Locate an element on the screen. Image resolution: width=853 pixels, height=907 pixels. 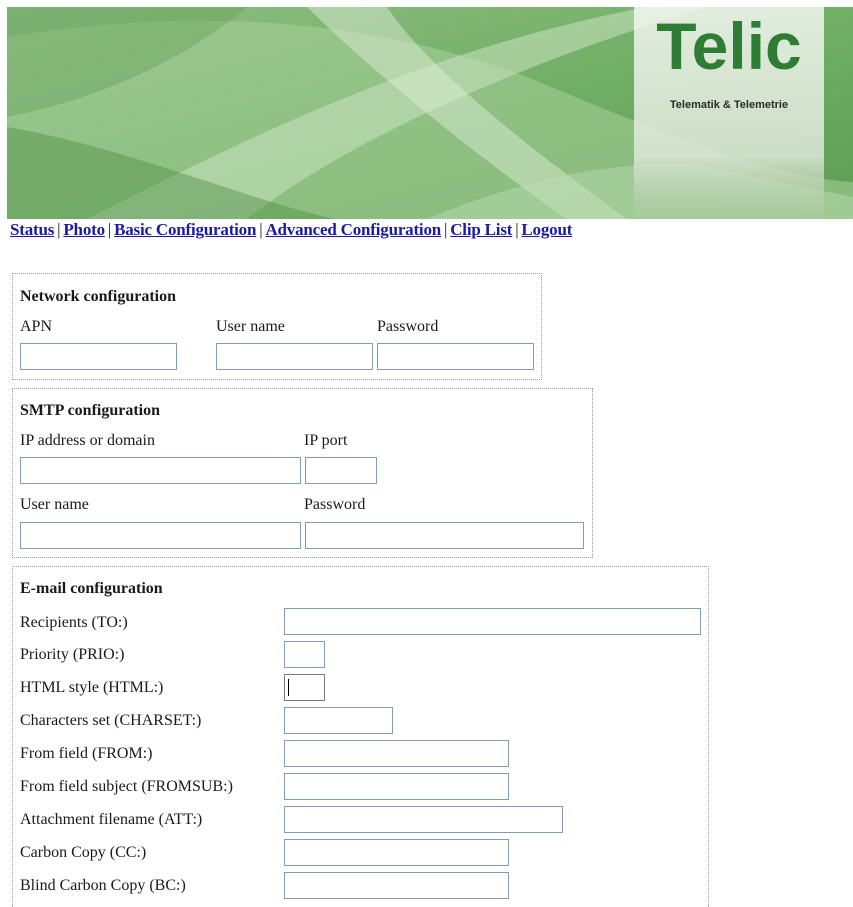
charset-input is located at coordinates (338, 720).